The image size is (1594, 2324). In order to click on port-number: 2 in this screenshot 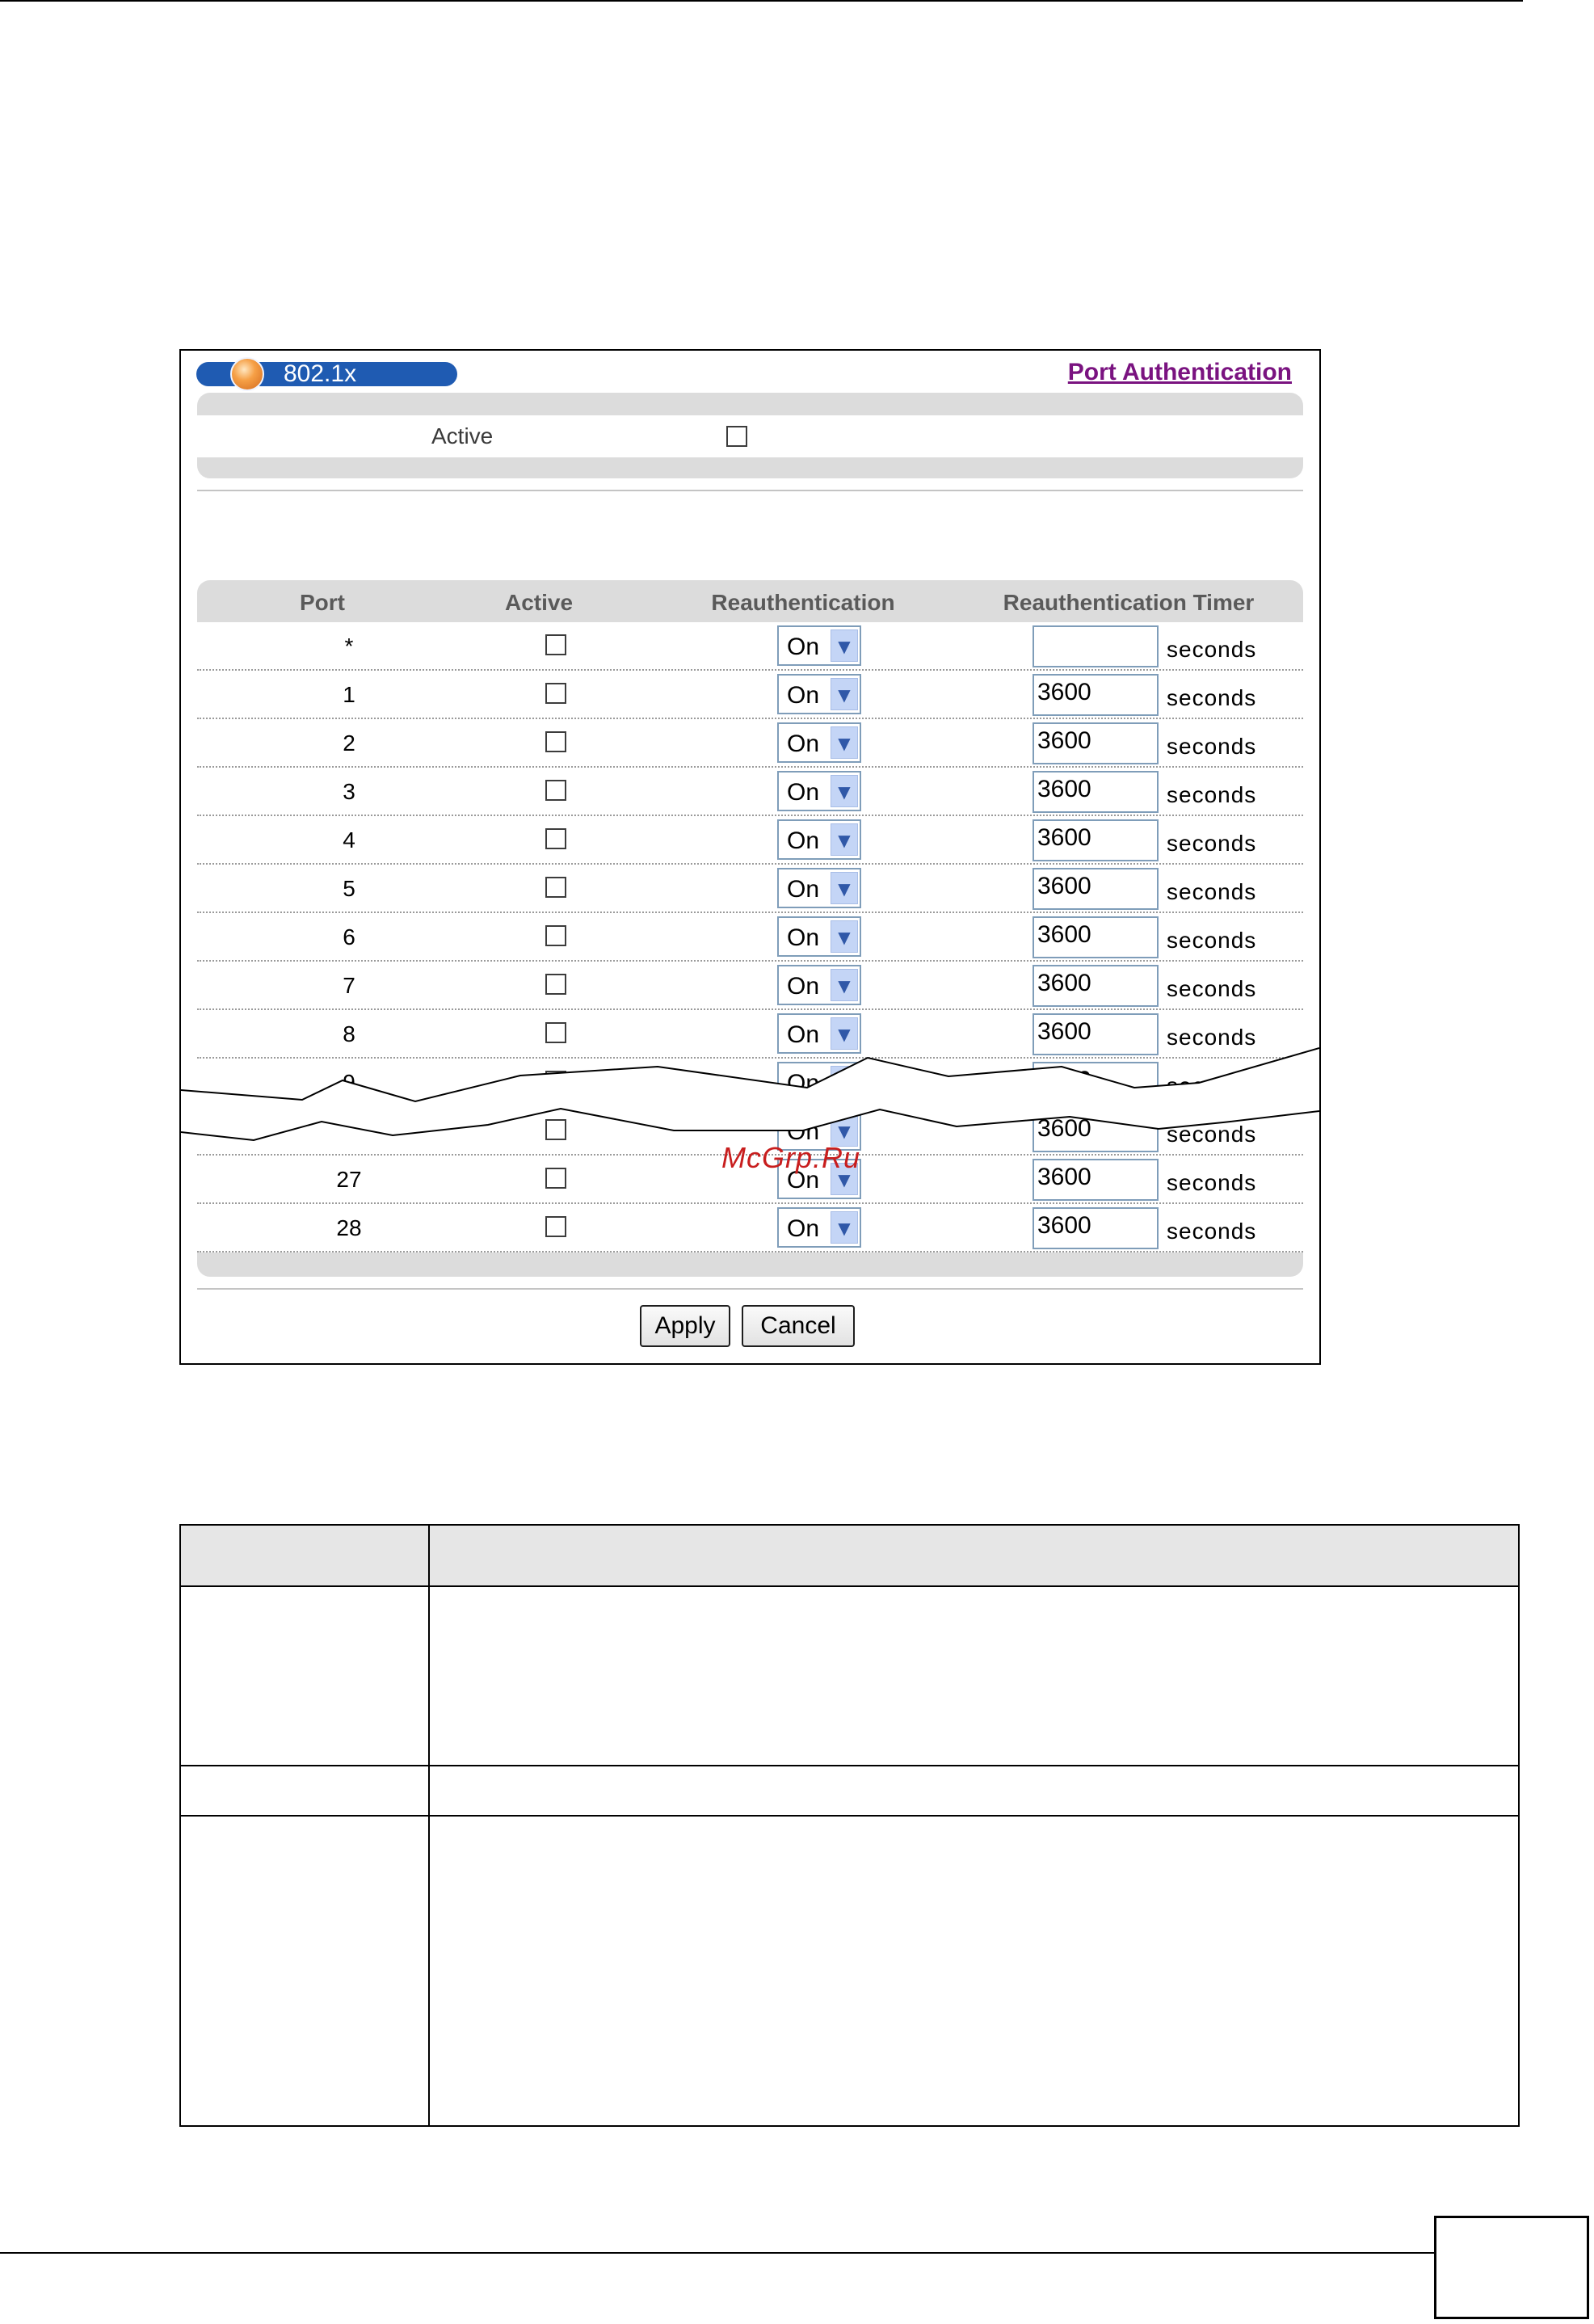, I will do `click(349, 743)`.